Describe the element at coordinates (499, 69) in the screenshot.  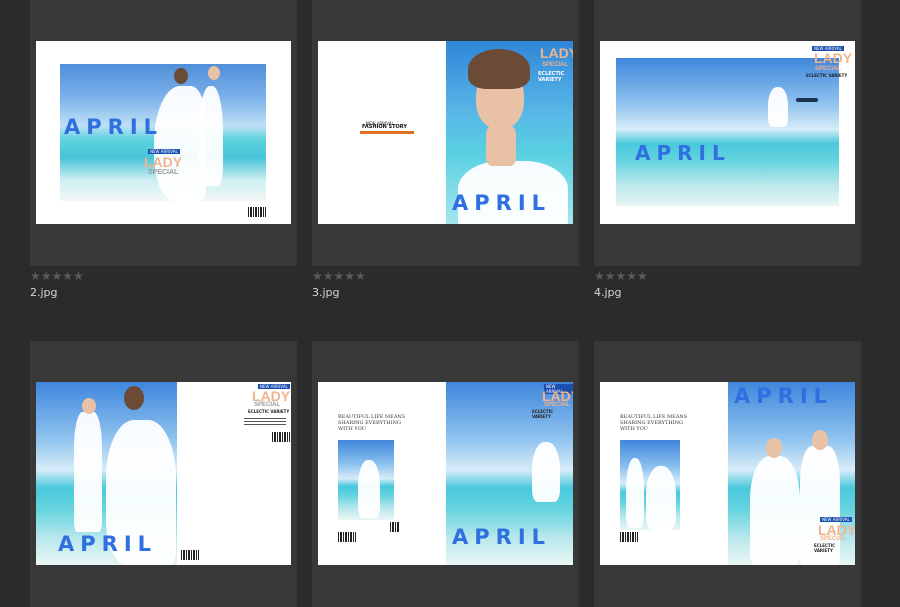
I see `woman-hair` at that location.